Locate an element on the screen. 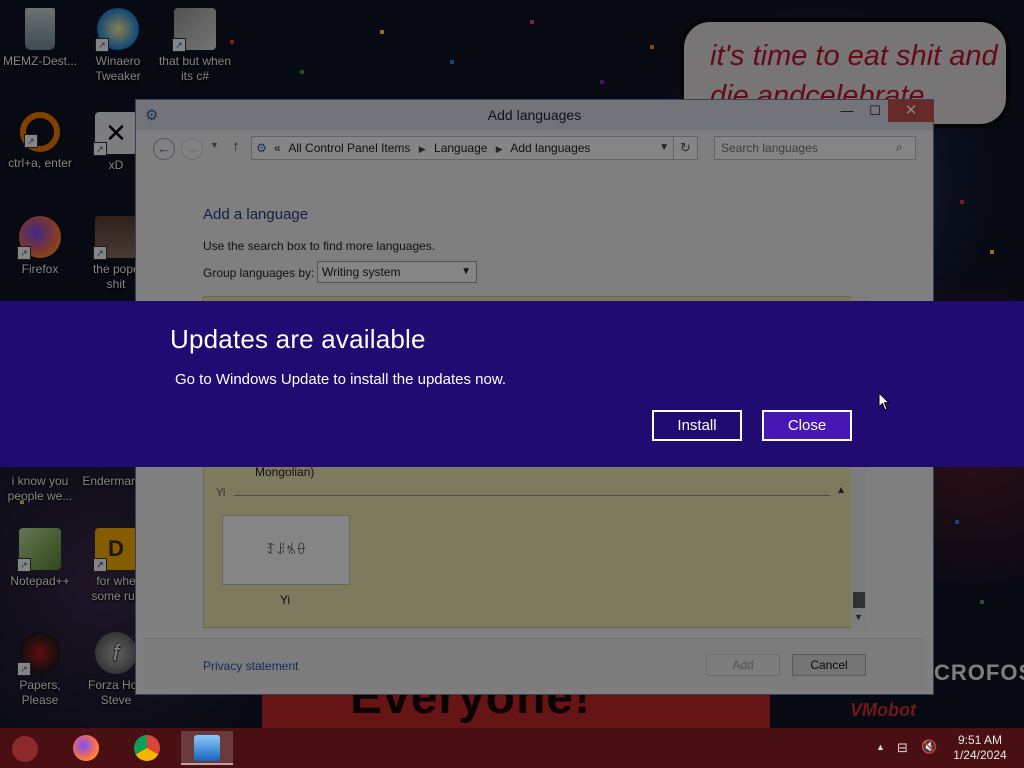  group-by-label: Group languages by: is located at coordinates (259, 273).